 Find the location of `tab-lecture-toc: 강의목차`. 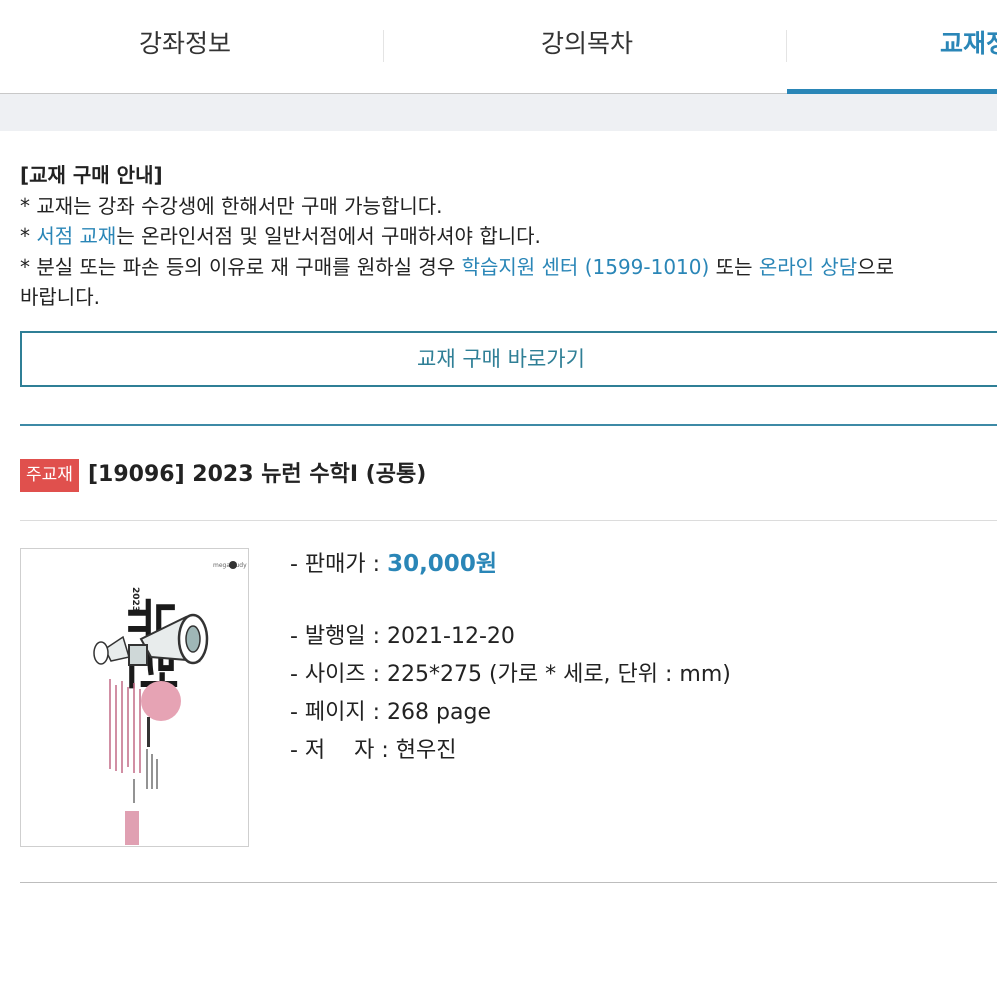

tab-lecture-toc: 강의목차 is located at coordinates (587, 46).